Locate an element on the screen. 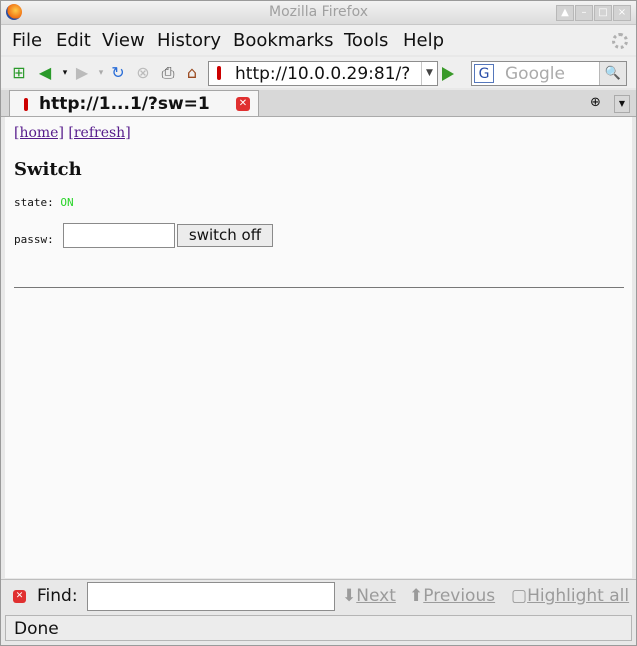 This screenshot has height=646, width=637. status-bar: Done is located at coordinates (318, 628).